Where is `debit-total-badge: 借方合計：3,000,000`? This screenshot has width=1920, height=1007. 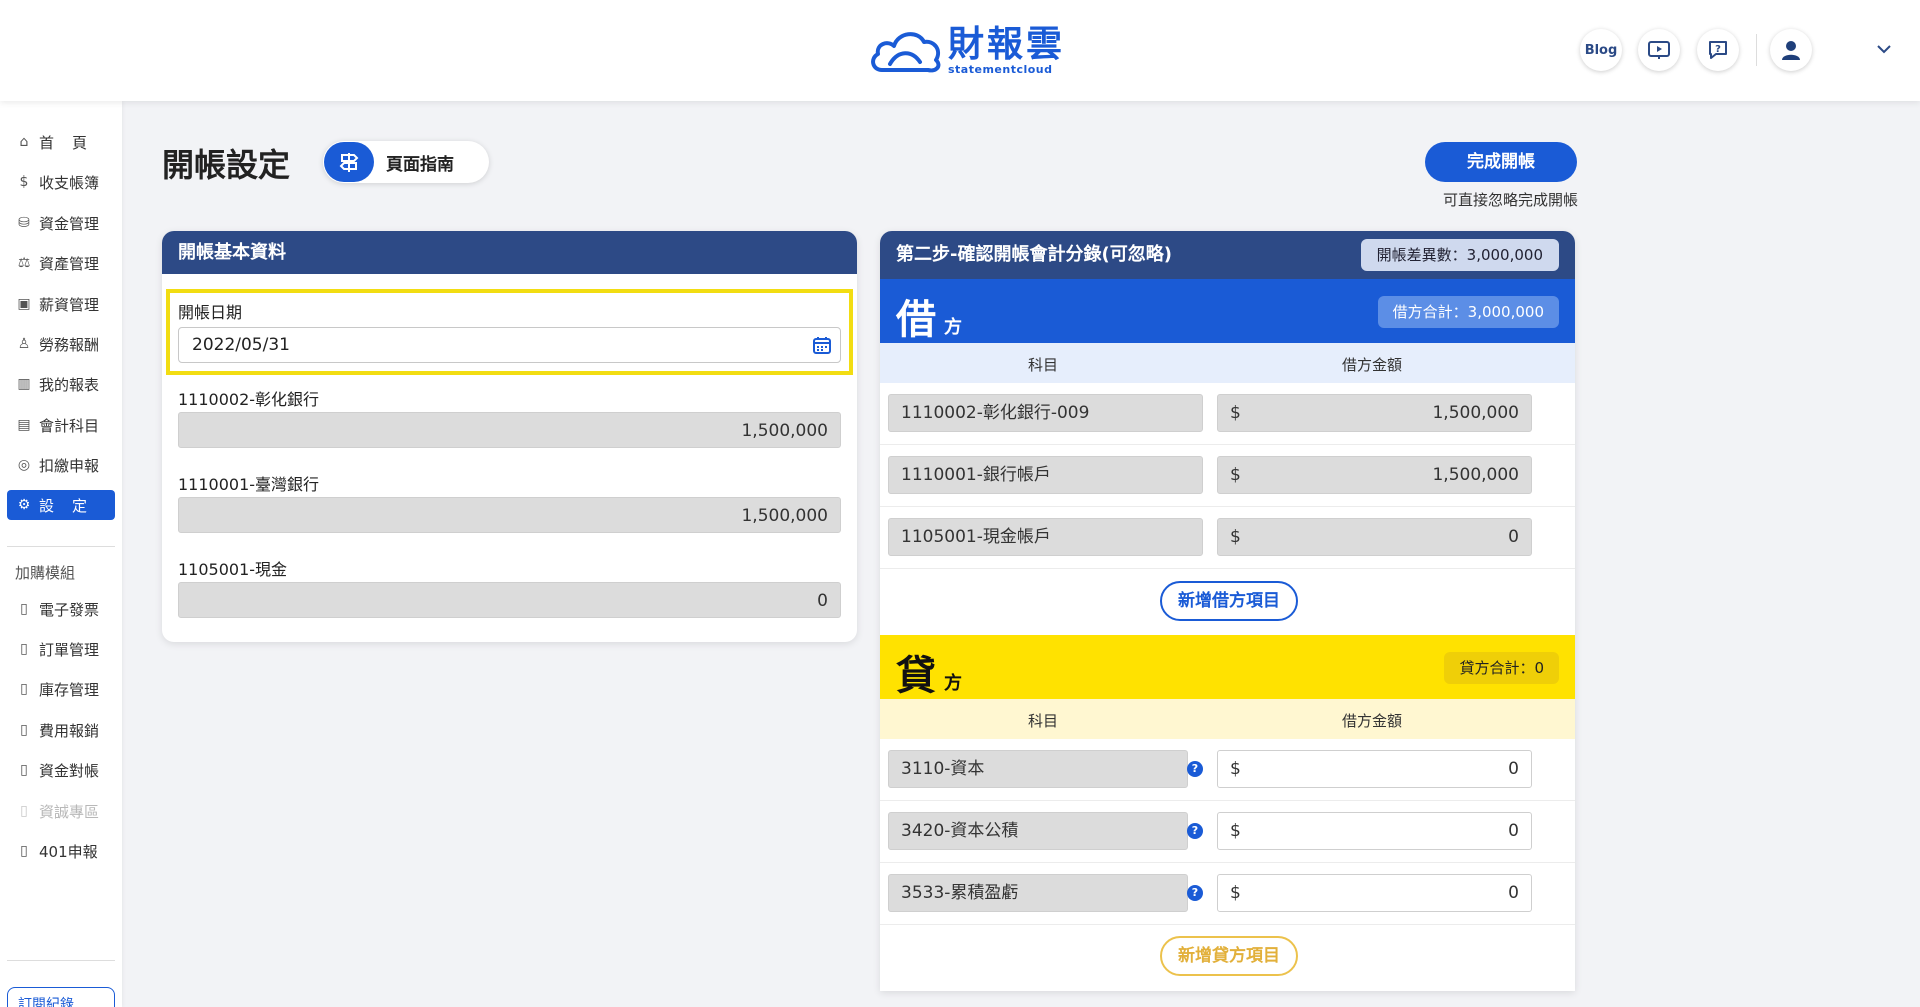
debit-total-badge: 借方合計：3,000,000 is located at coordinates (1468, 312).